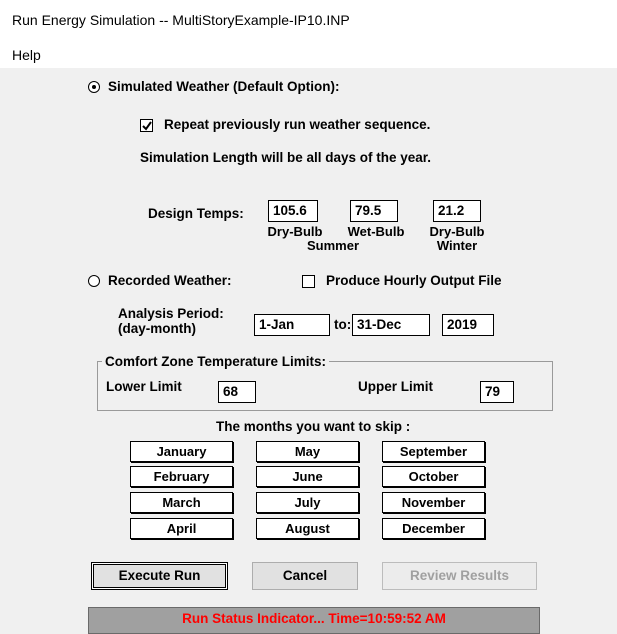 This screenshot has width=617, height=634. I want to click on analysis-to-label: to:, so click(343, 324).